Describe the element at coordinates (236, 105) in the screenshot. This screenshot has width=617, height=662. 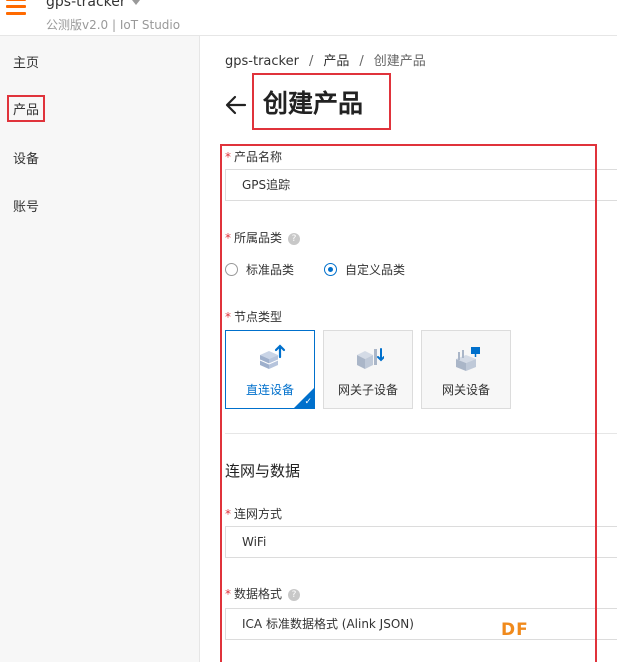
I see `arrow-left-icon` at that location.